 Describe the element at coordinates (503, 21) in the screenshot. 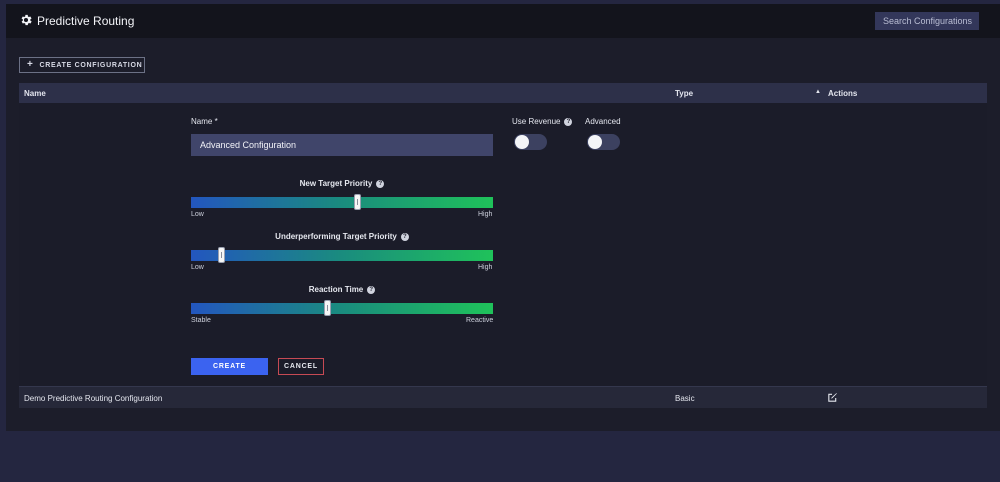

I see `top-bar: Predictive Routing` at that location.